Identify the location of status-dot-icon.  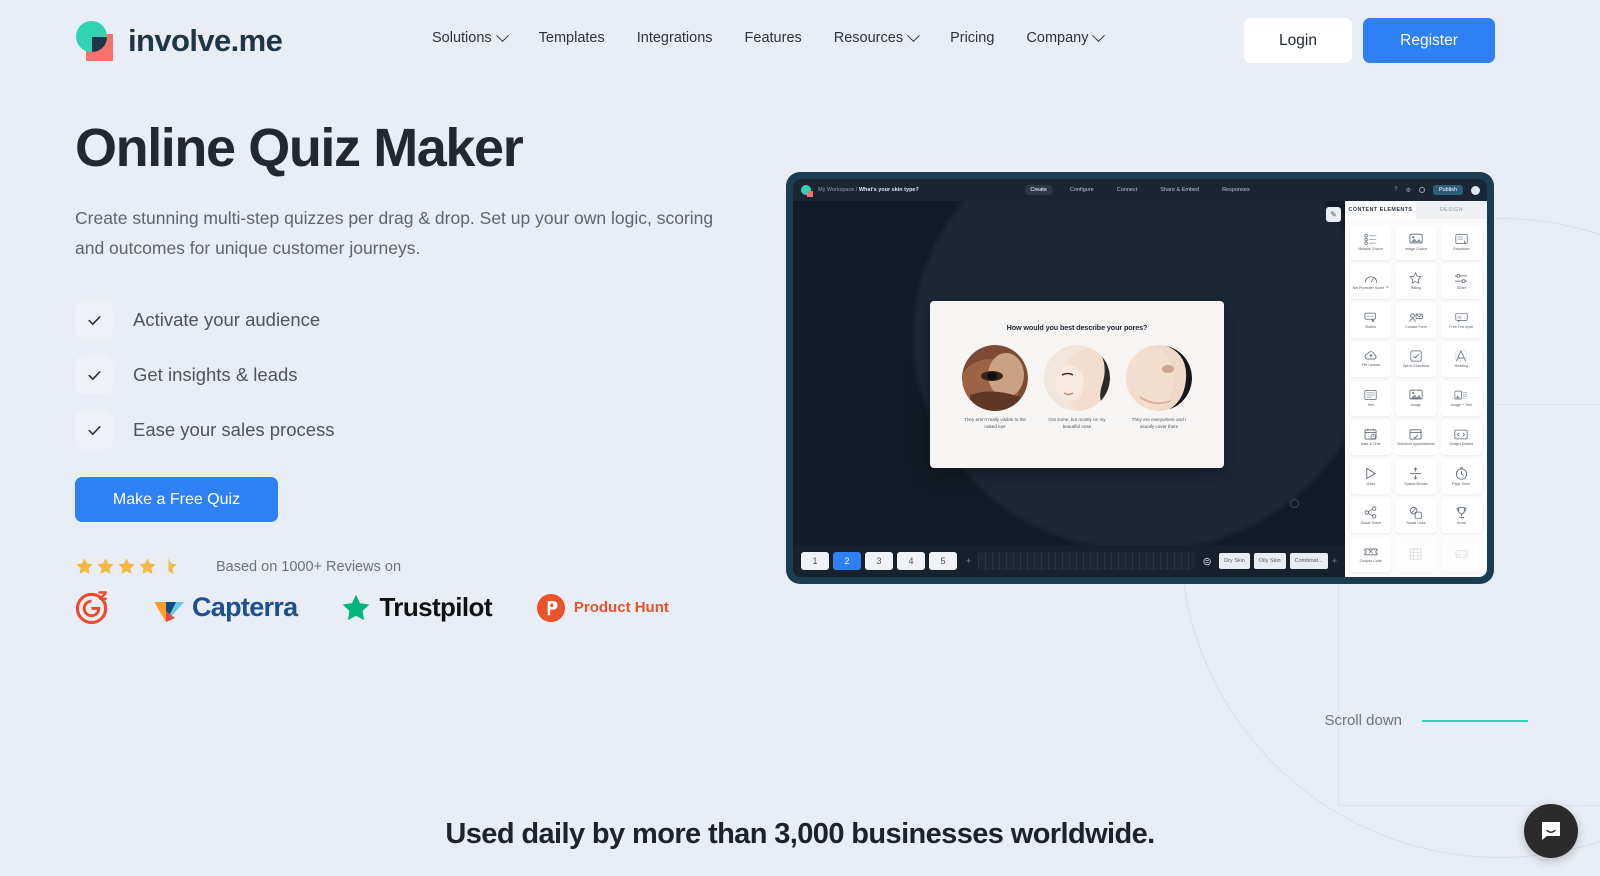
(1421, 190).